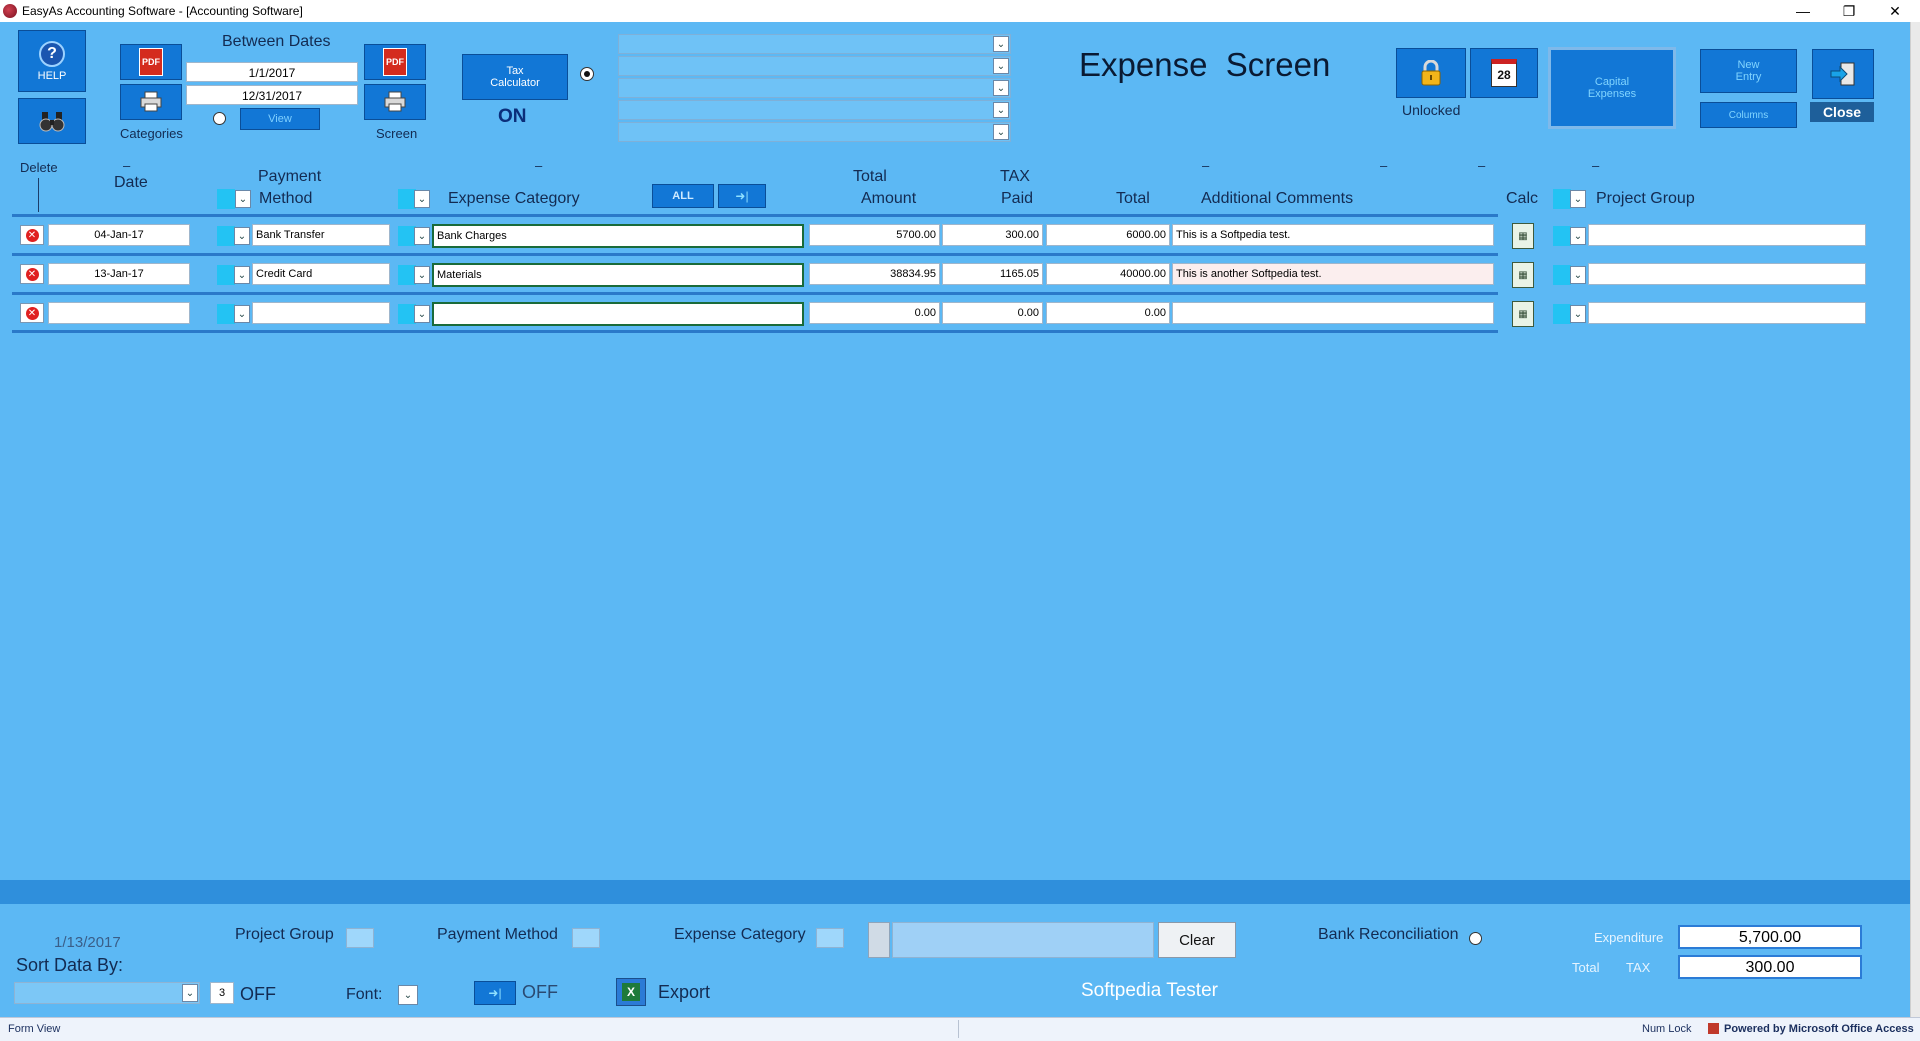 This screenshot has height=1041, width=1920. Describe the element at coordinates (512, 116) in the screenshot. I see `tax-state-label: ON` at that location.